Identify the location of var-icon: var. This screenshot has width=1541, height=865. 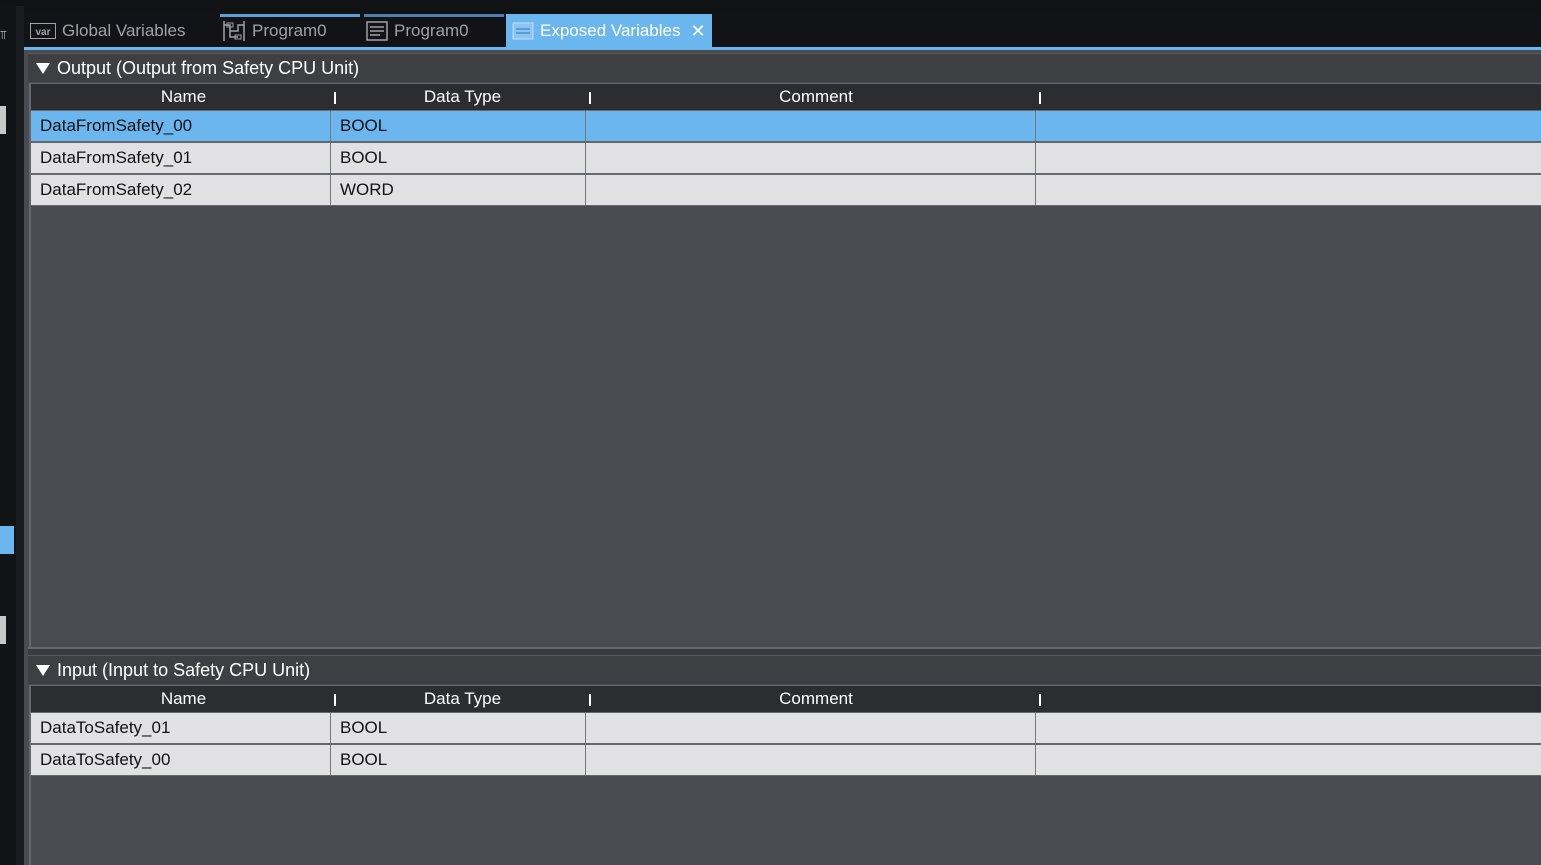
(43, 31).